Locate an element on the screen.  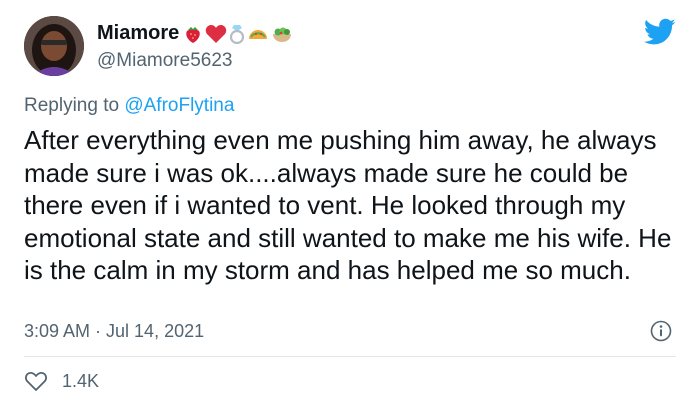
display-name-row: Miamore is located at coordinates (195, 33).